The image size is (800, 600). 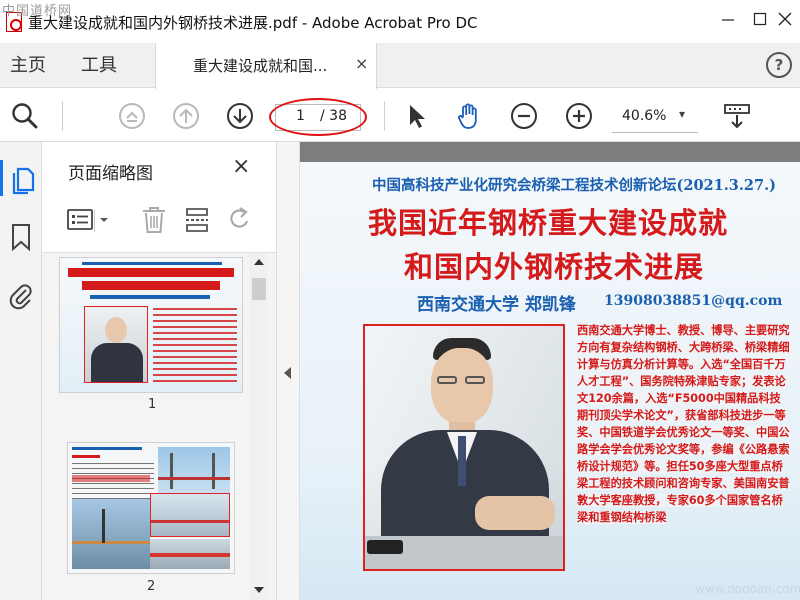 I want to click on tab-close-icon: ×, so click(x=361, y=63).